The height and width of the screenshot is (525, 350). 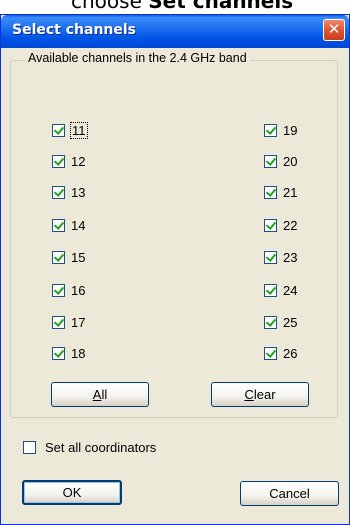 What do you see at coordinates (68, 290) in the screenshot?
I see `channel-16-checkbox: 16` at bounding box center [68, 290].